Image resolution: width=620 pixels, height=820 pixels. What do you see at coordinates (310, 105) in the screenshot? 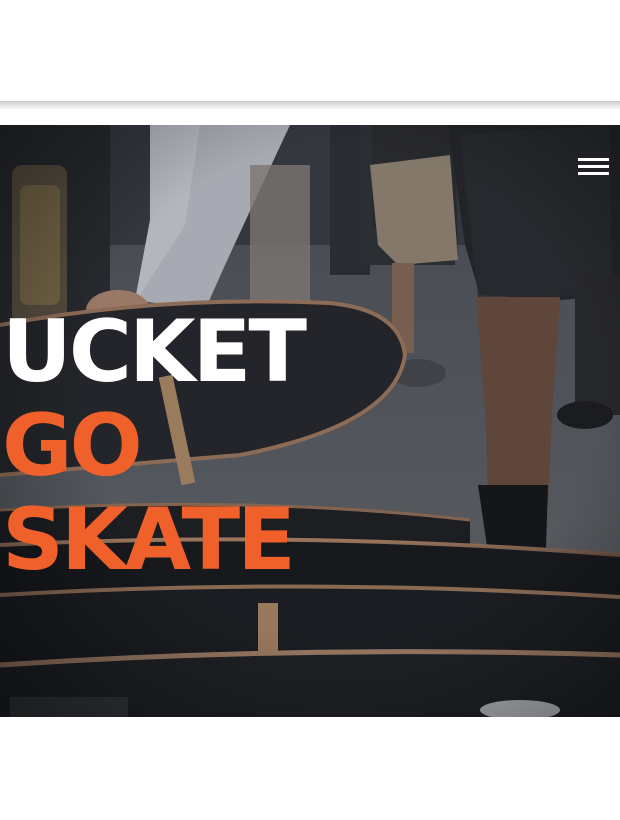
I see `top-divider` at bounding box center [310, 105].